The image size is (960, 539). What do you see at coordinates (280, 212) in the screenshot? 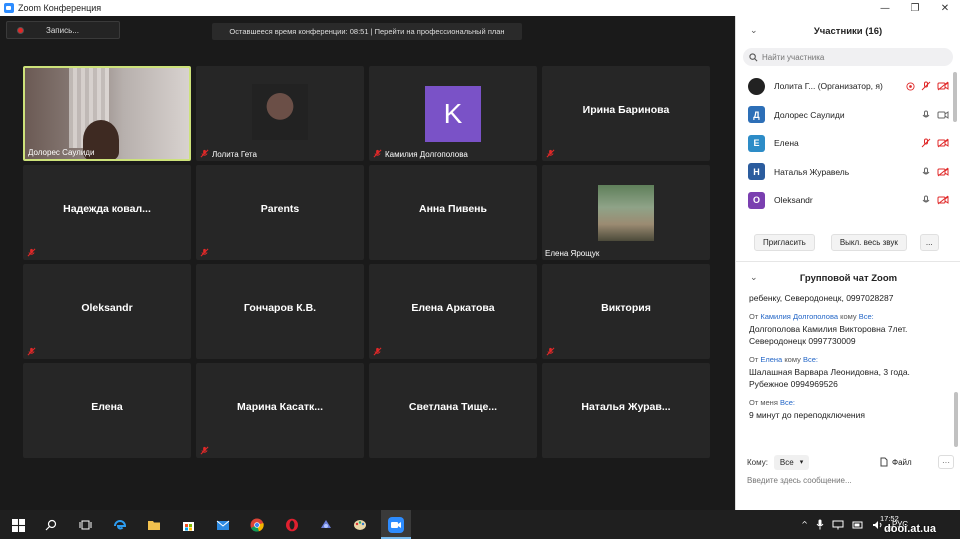
I see `video-tile: Parents` at bounding box center [280, 212].